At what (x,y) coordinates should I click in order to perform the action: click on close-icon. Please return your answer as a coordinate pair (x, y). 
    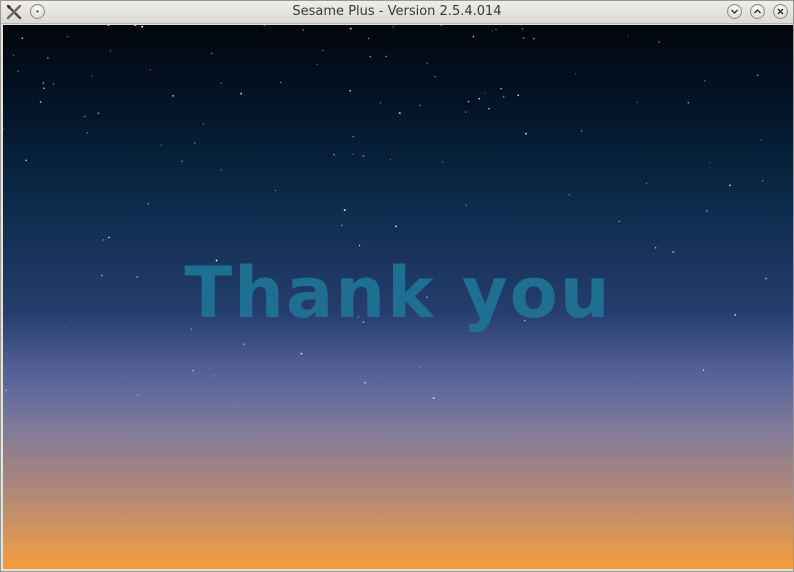
    Looking at the image, I should click on (780, 11).